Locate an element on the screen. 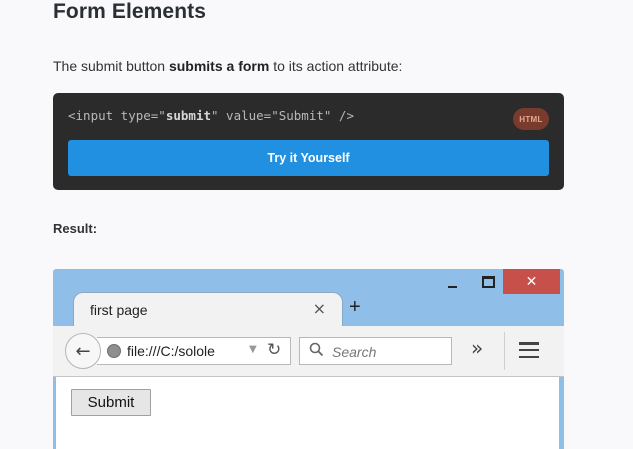 This screenshot has width=633, height=449. search-placeholder: Search is located at coordinates (354, 352).